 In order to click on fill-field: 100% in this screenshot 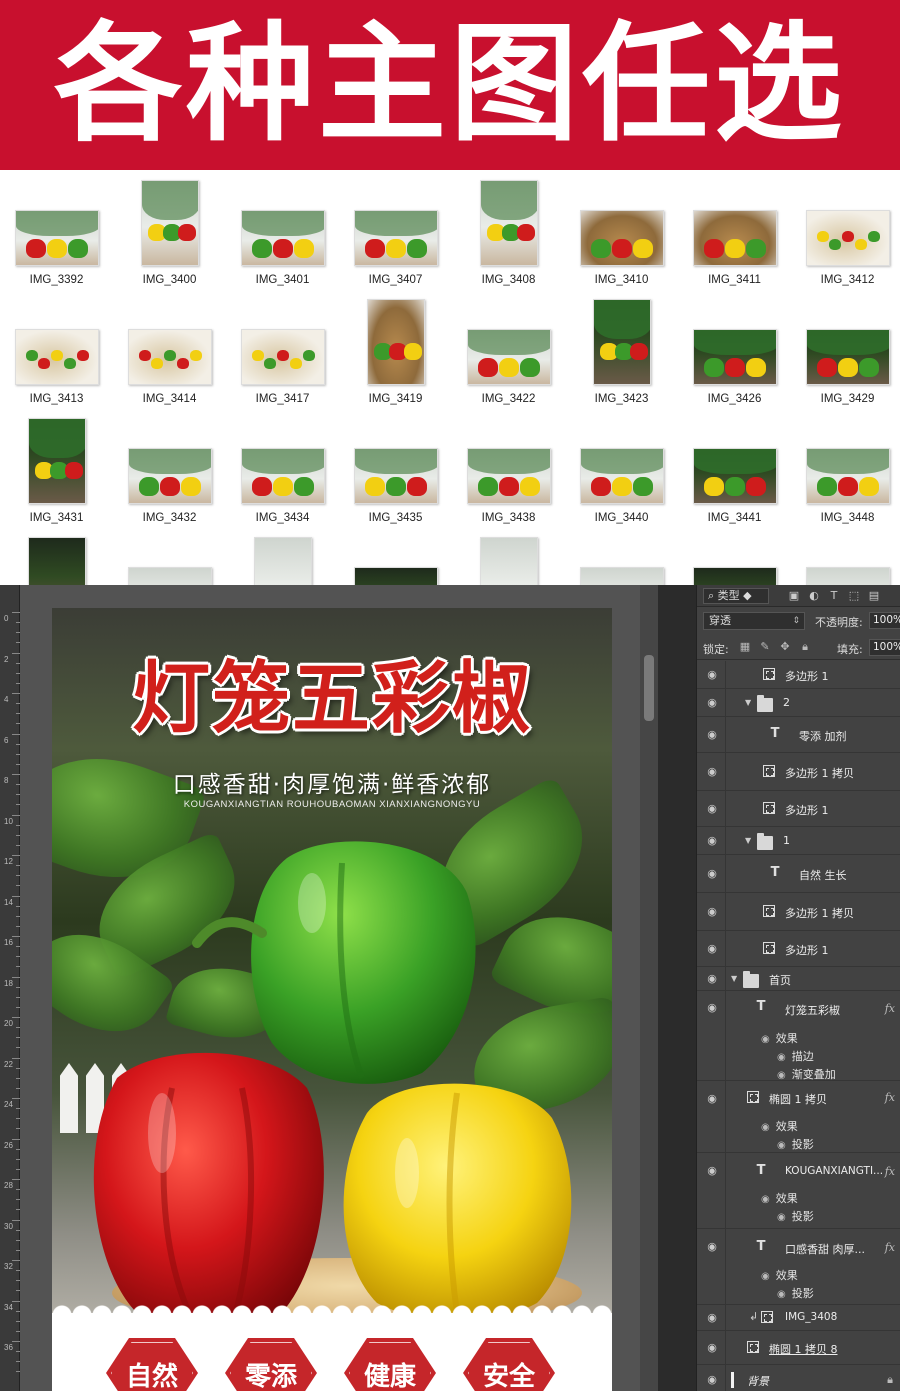, I will do `click(884, 647)`.